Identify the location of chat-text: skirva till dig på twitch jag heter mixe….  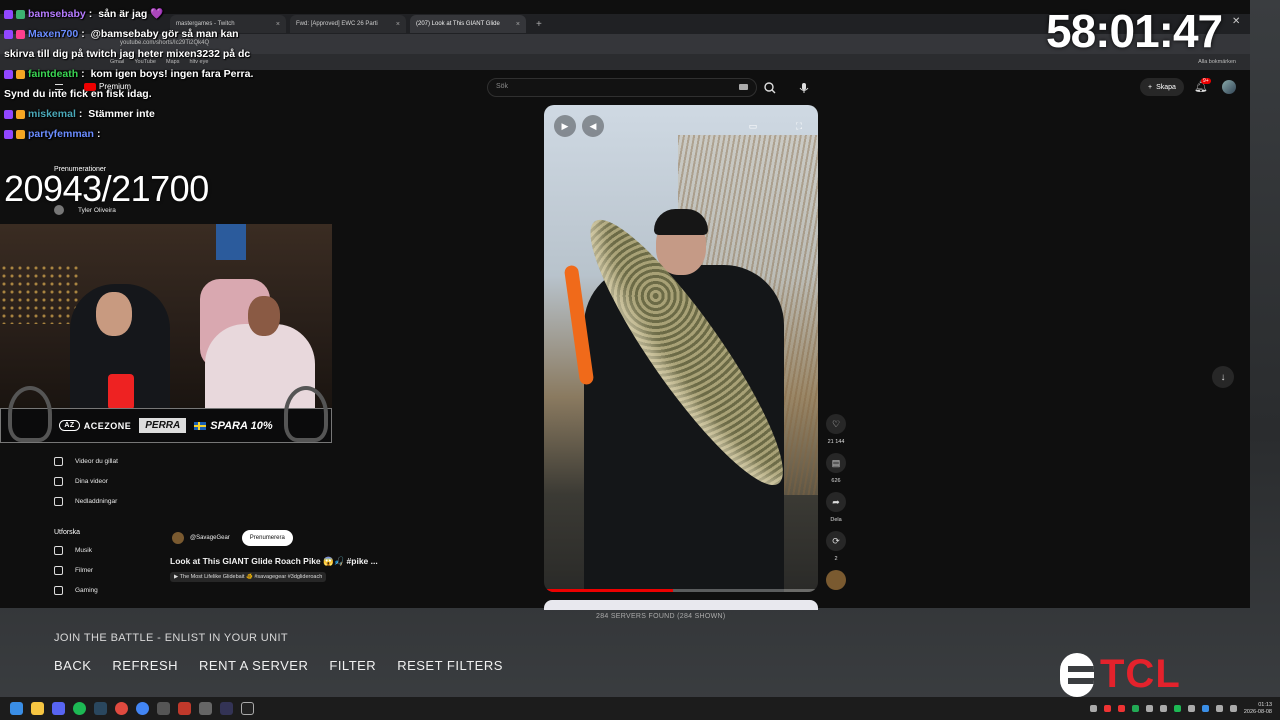
(127, 54).